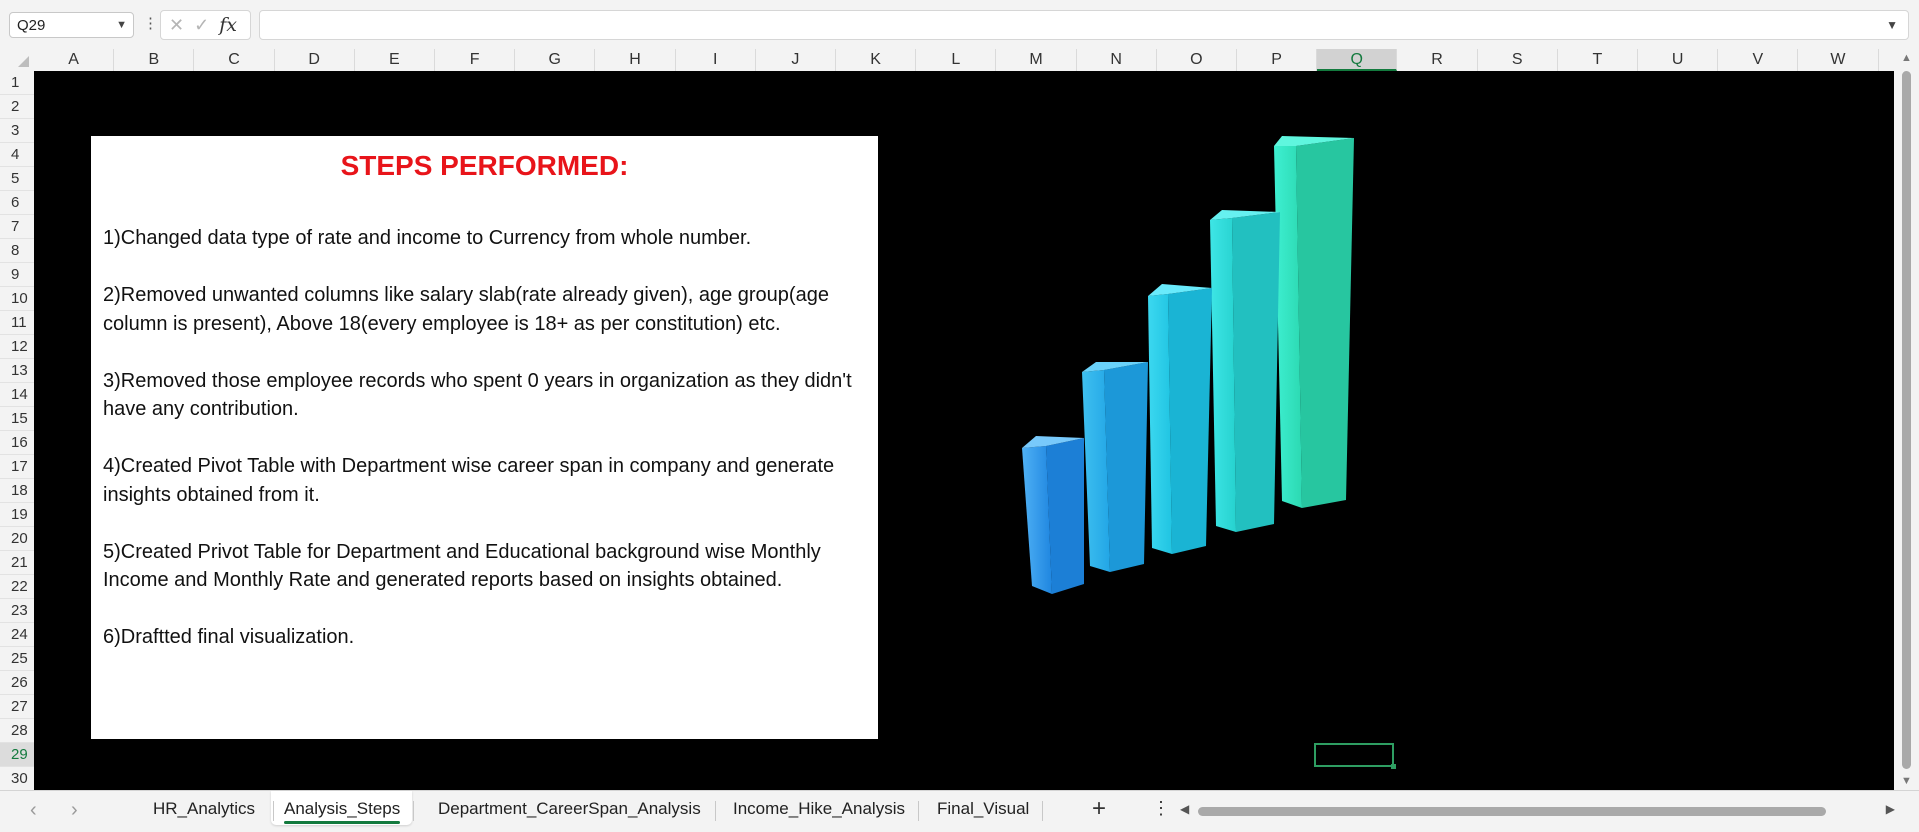 The image size is (1919, 832). Describe the element at coordinates (1906, 781) in the screenshot. I see `scroll-down-icon: ▼` at that location.